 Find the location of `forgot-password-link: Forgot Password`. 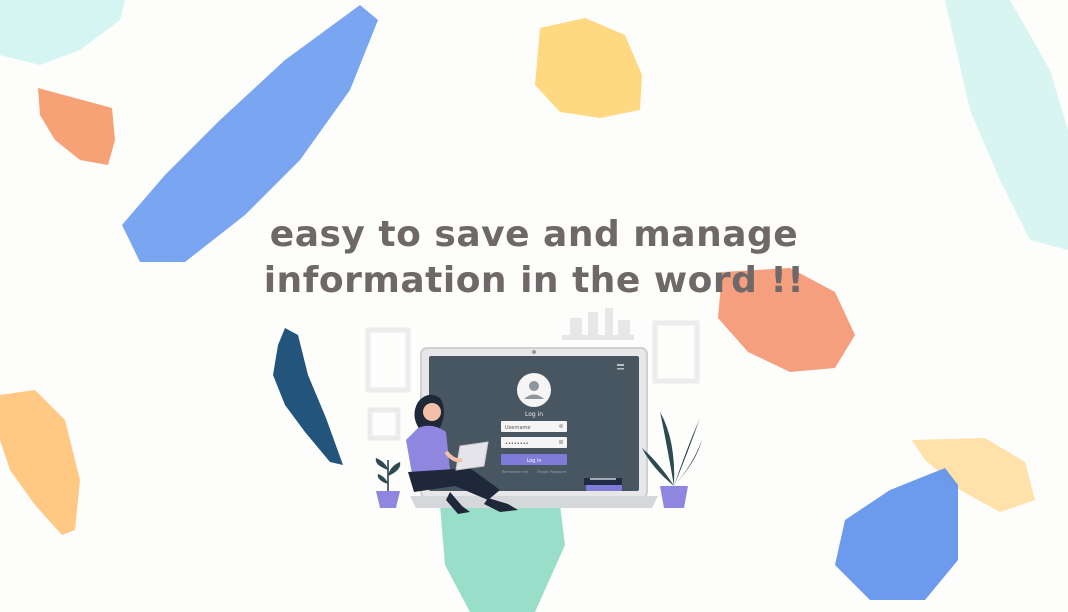

forgot-password-link: Forgot Password is located at coordinates (551, 472).